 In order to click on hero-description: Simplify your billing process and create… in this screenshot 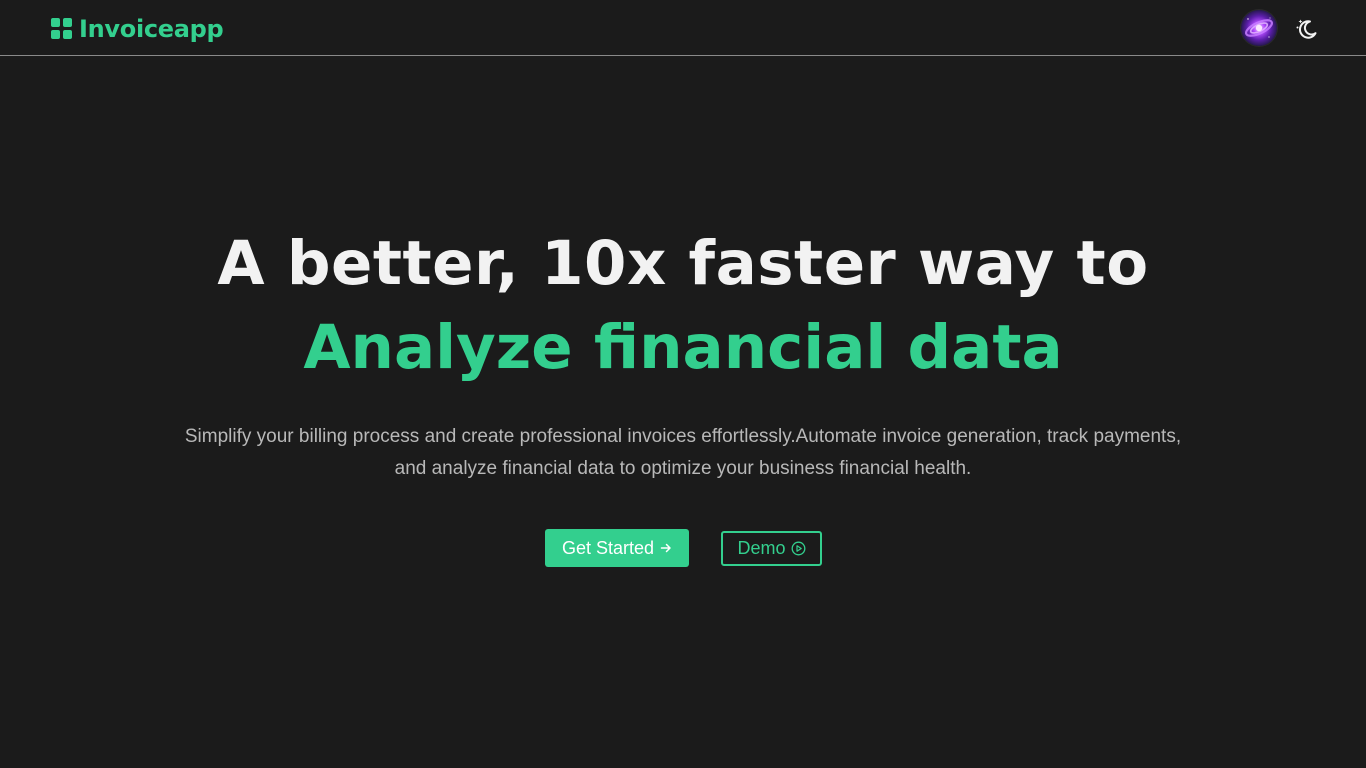, I will do `click(683, 452)`.